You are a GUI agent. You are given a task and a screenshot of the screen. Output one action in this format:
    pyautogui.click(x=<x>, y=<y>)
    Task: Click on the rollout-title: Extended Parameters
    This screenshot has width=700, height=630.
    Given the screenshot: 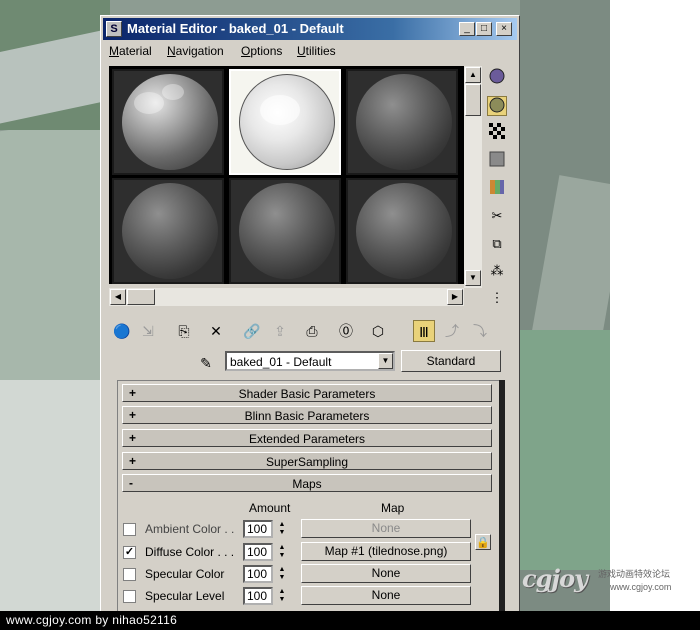 What is the action you would take?
    pyautogui.click(x=307, y=439)
    